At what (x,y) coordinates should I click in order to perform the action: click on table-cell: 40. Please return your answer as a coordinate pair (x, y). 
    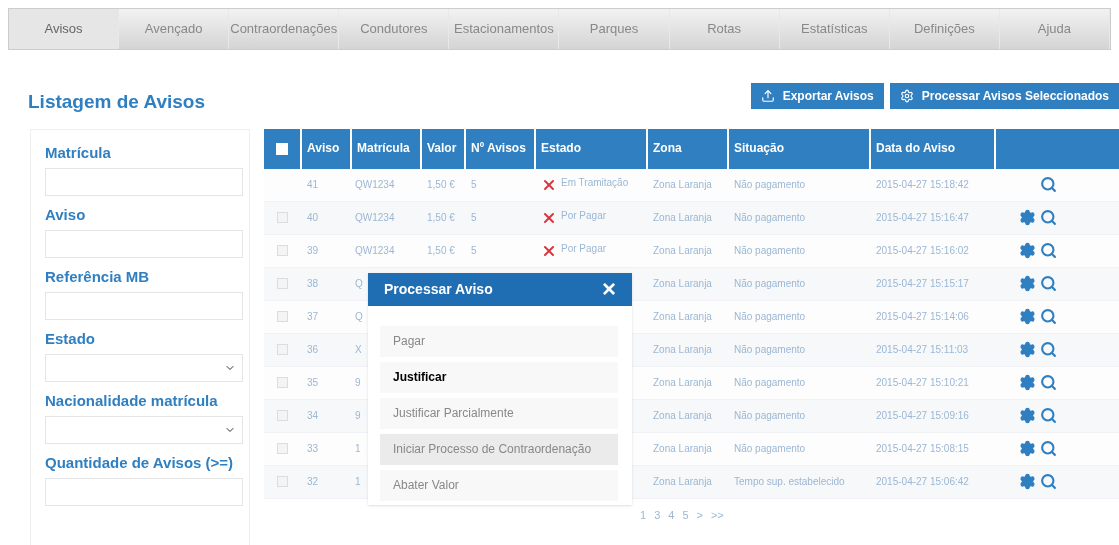
    Looking at the image, I should click on (313, 217).